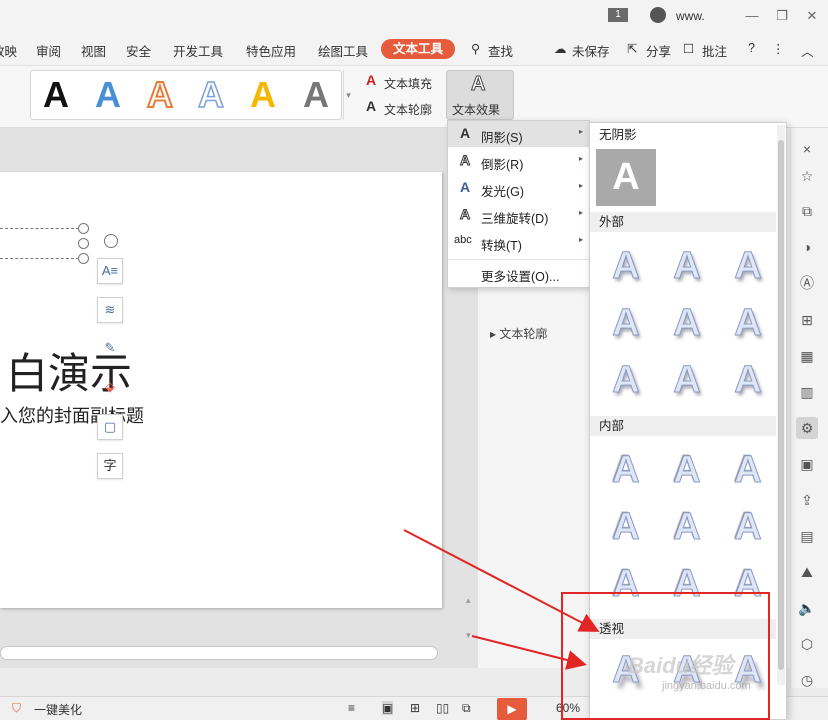 This screenshot has width=828, height=720. What do you see at coordinates (706, 686) in the screenshot?
I see `watermark-url: jingyan.baidu.com` at bounding box center [706, 686].